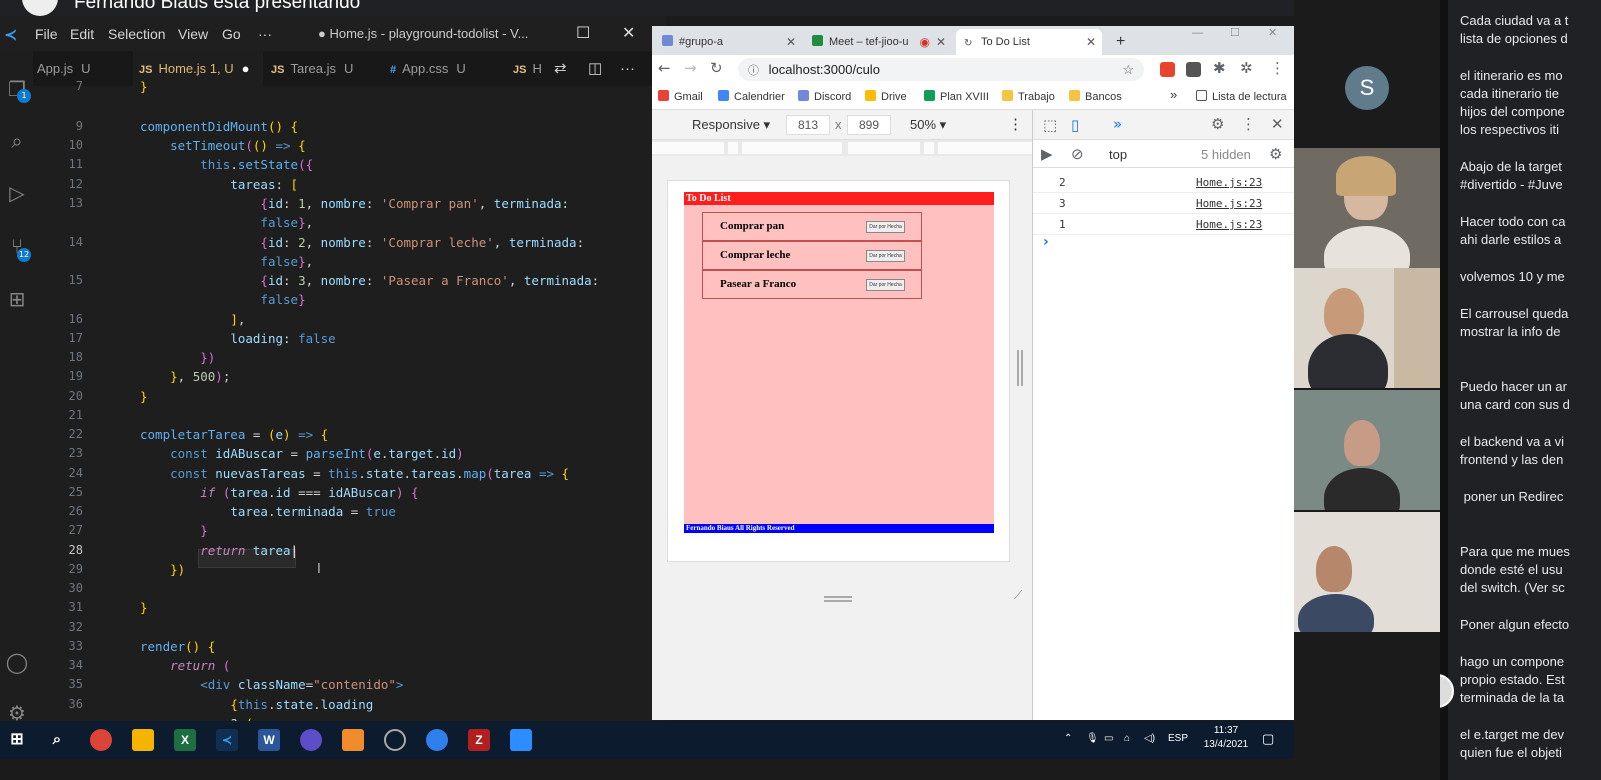 The height and width of the screenshot is (780, 1601). Describe the element at coordinates (716, 68) in the screenshot. I see `reload-icon: ↻` at that location.